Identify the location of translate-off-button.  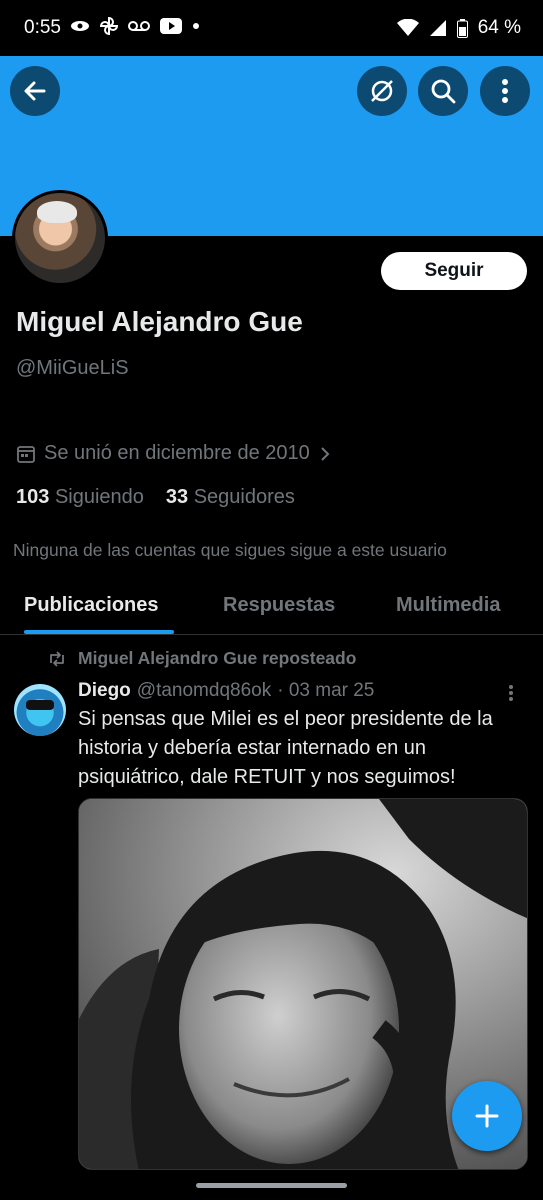
(382, 91).